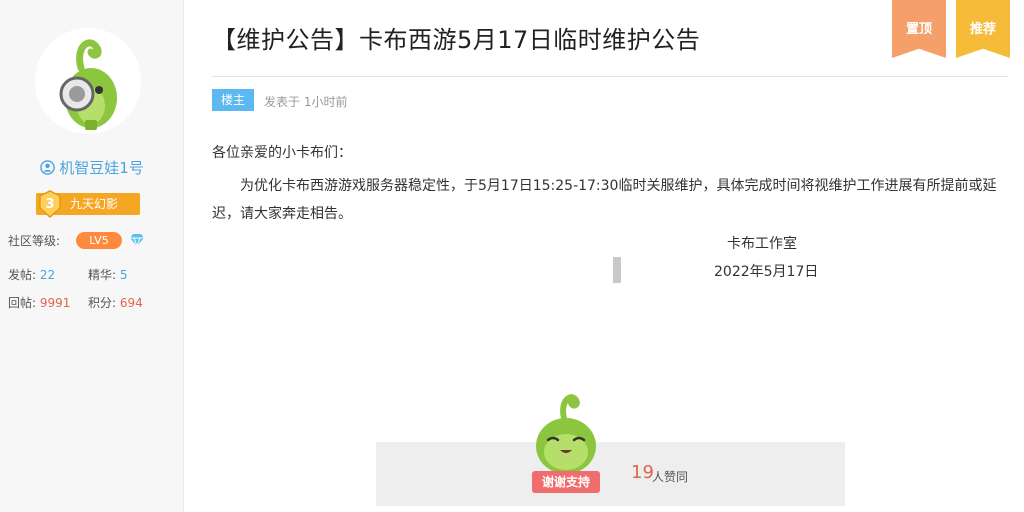  I want to click on community-level: 社区等级: LV5, so click(93, 241).